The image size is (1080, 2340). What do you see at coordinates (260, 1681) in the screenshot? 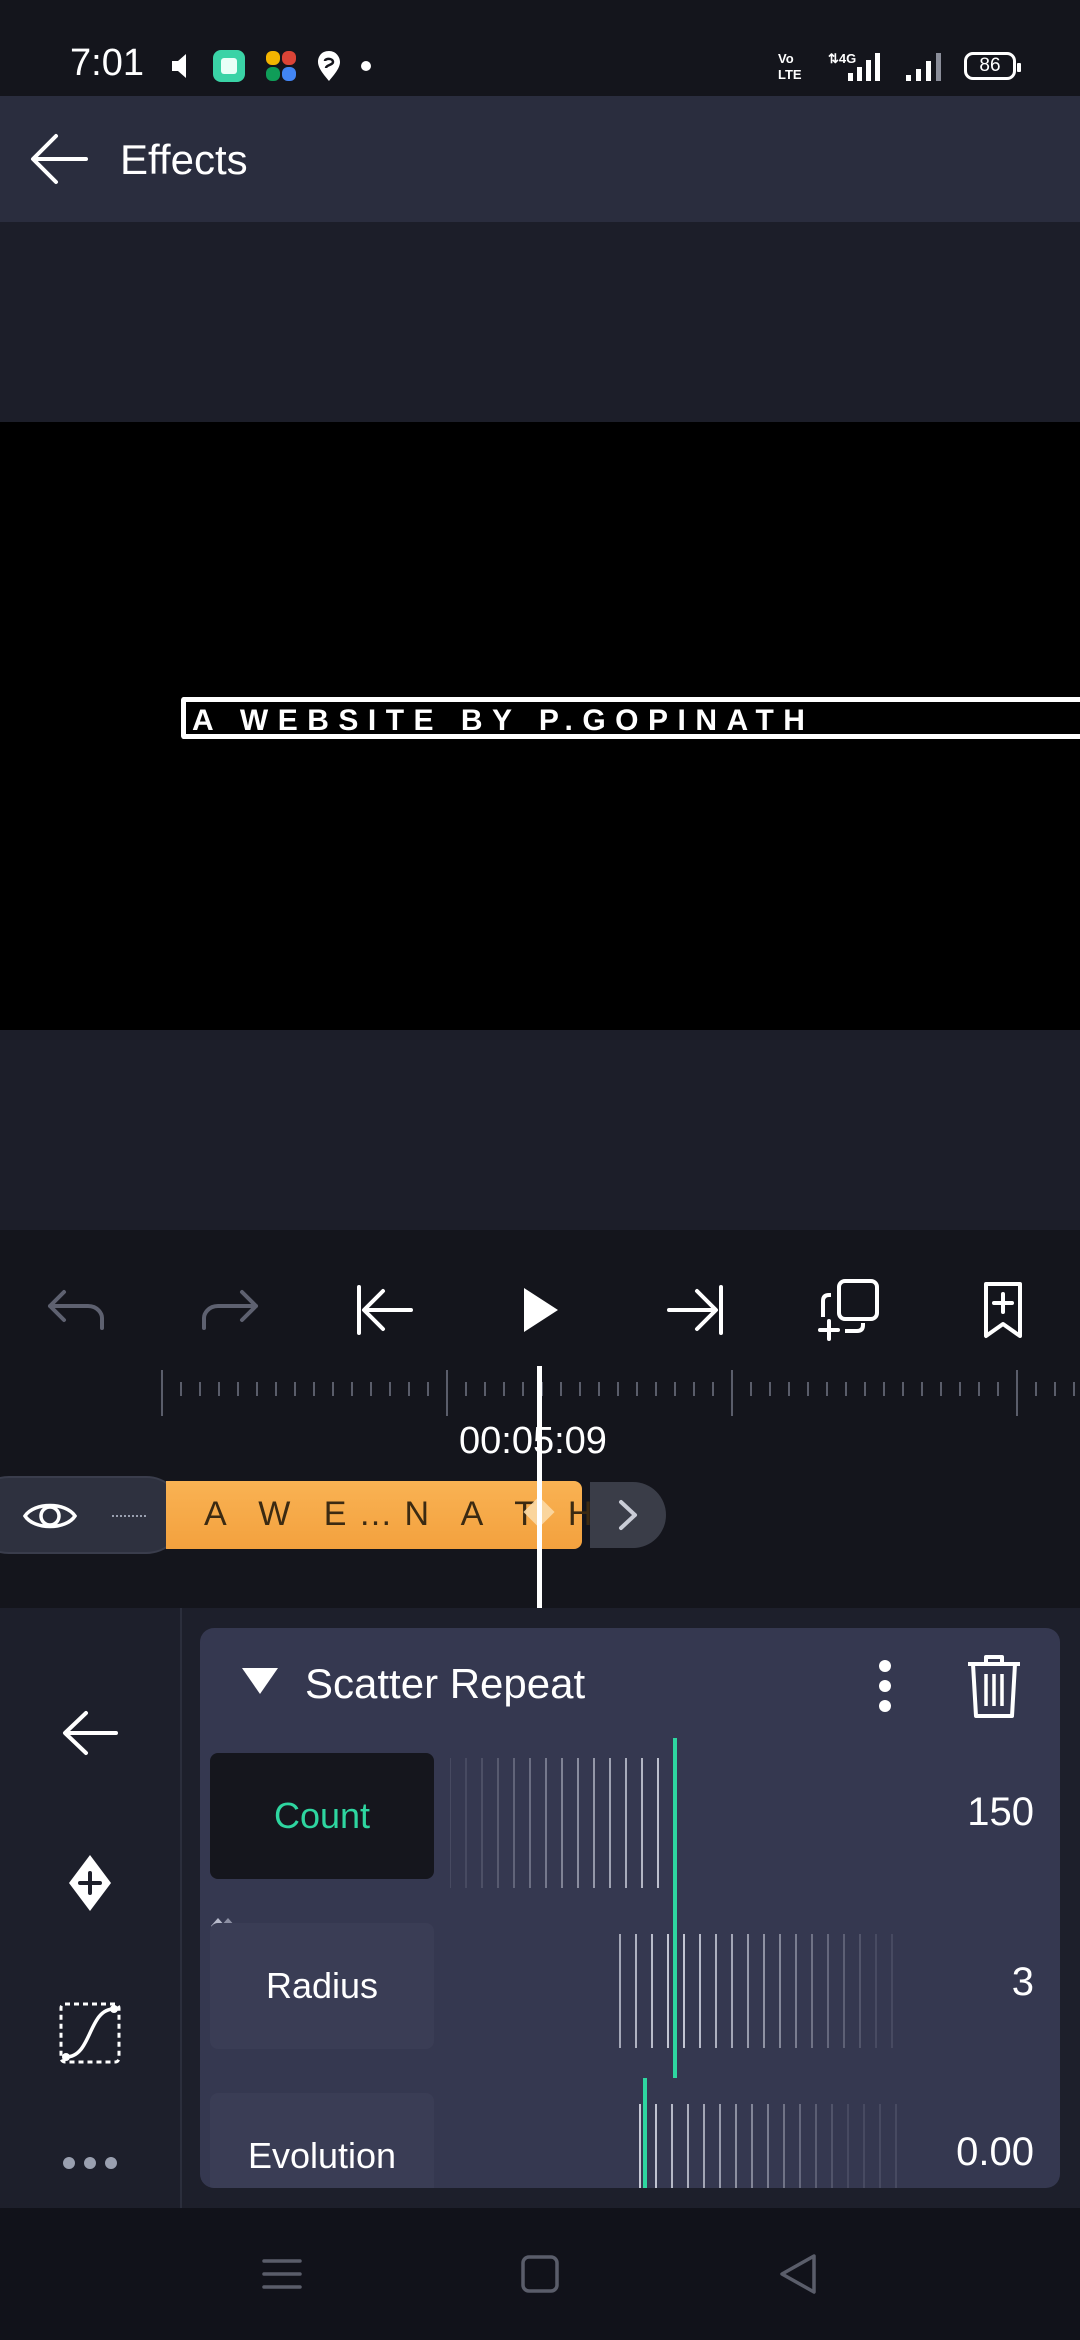
I see `collapse-triangle-icon` at bounding box center [260, 1681].